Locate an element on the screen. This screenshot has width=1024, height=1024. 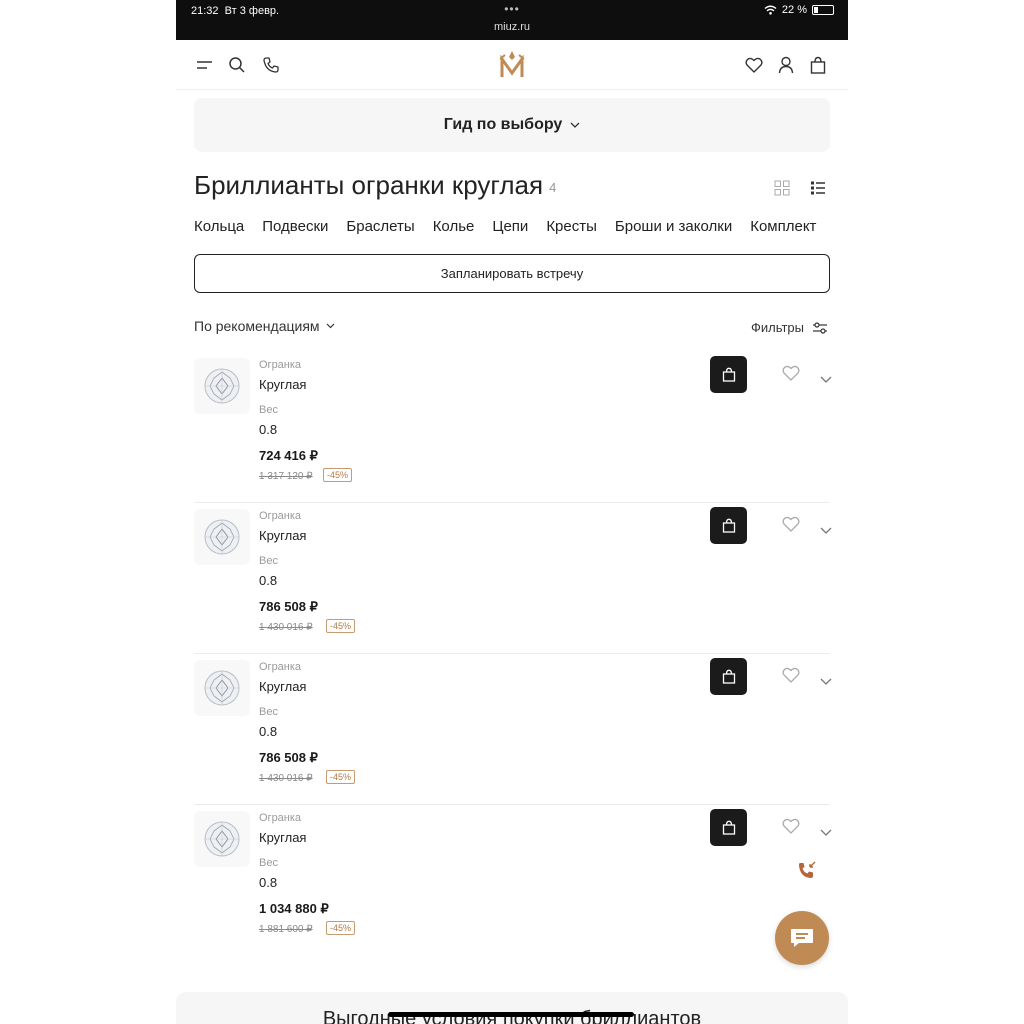
chat-button is located at coordinates (802, 938).